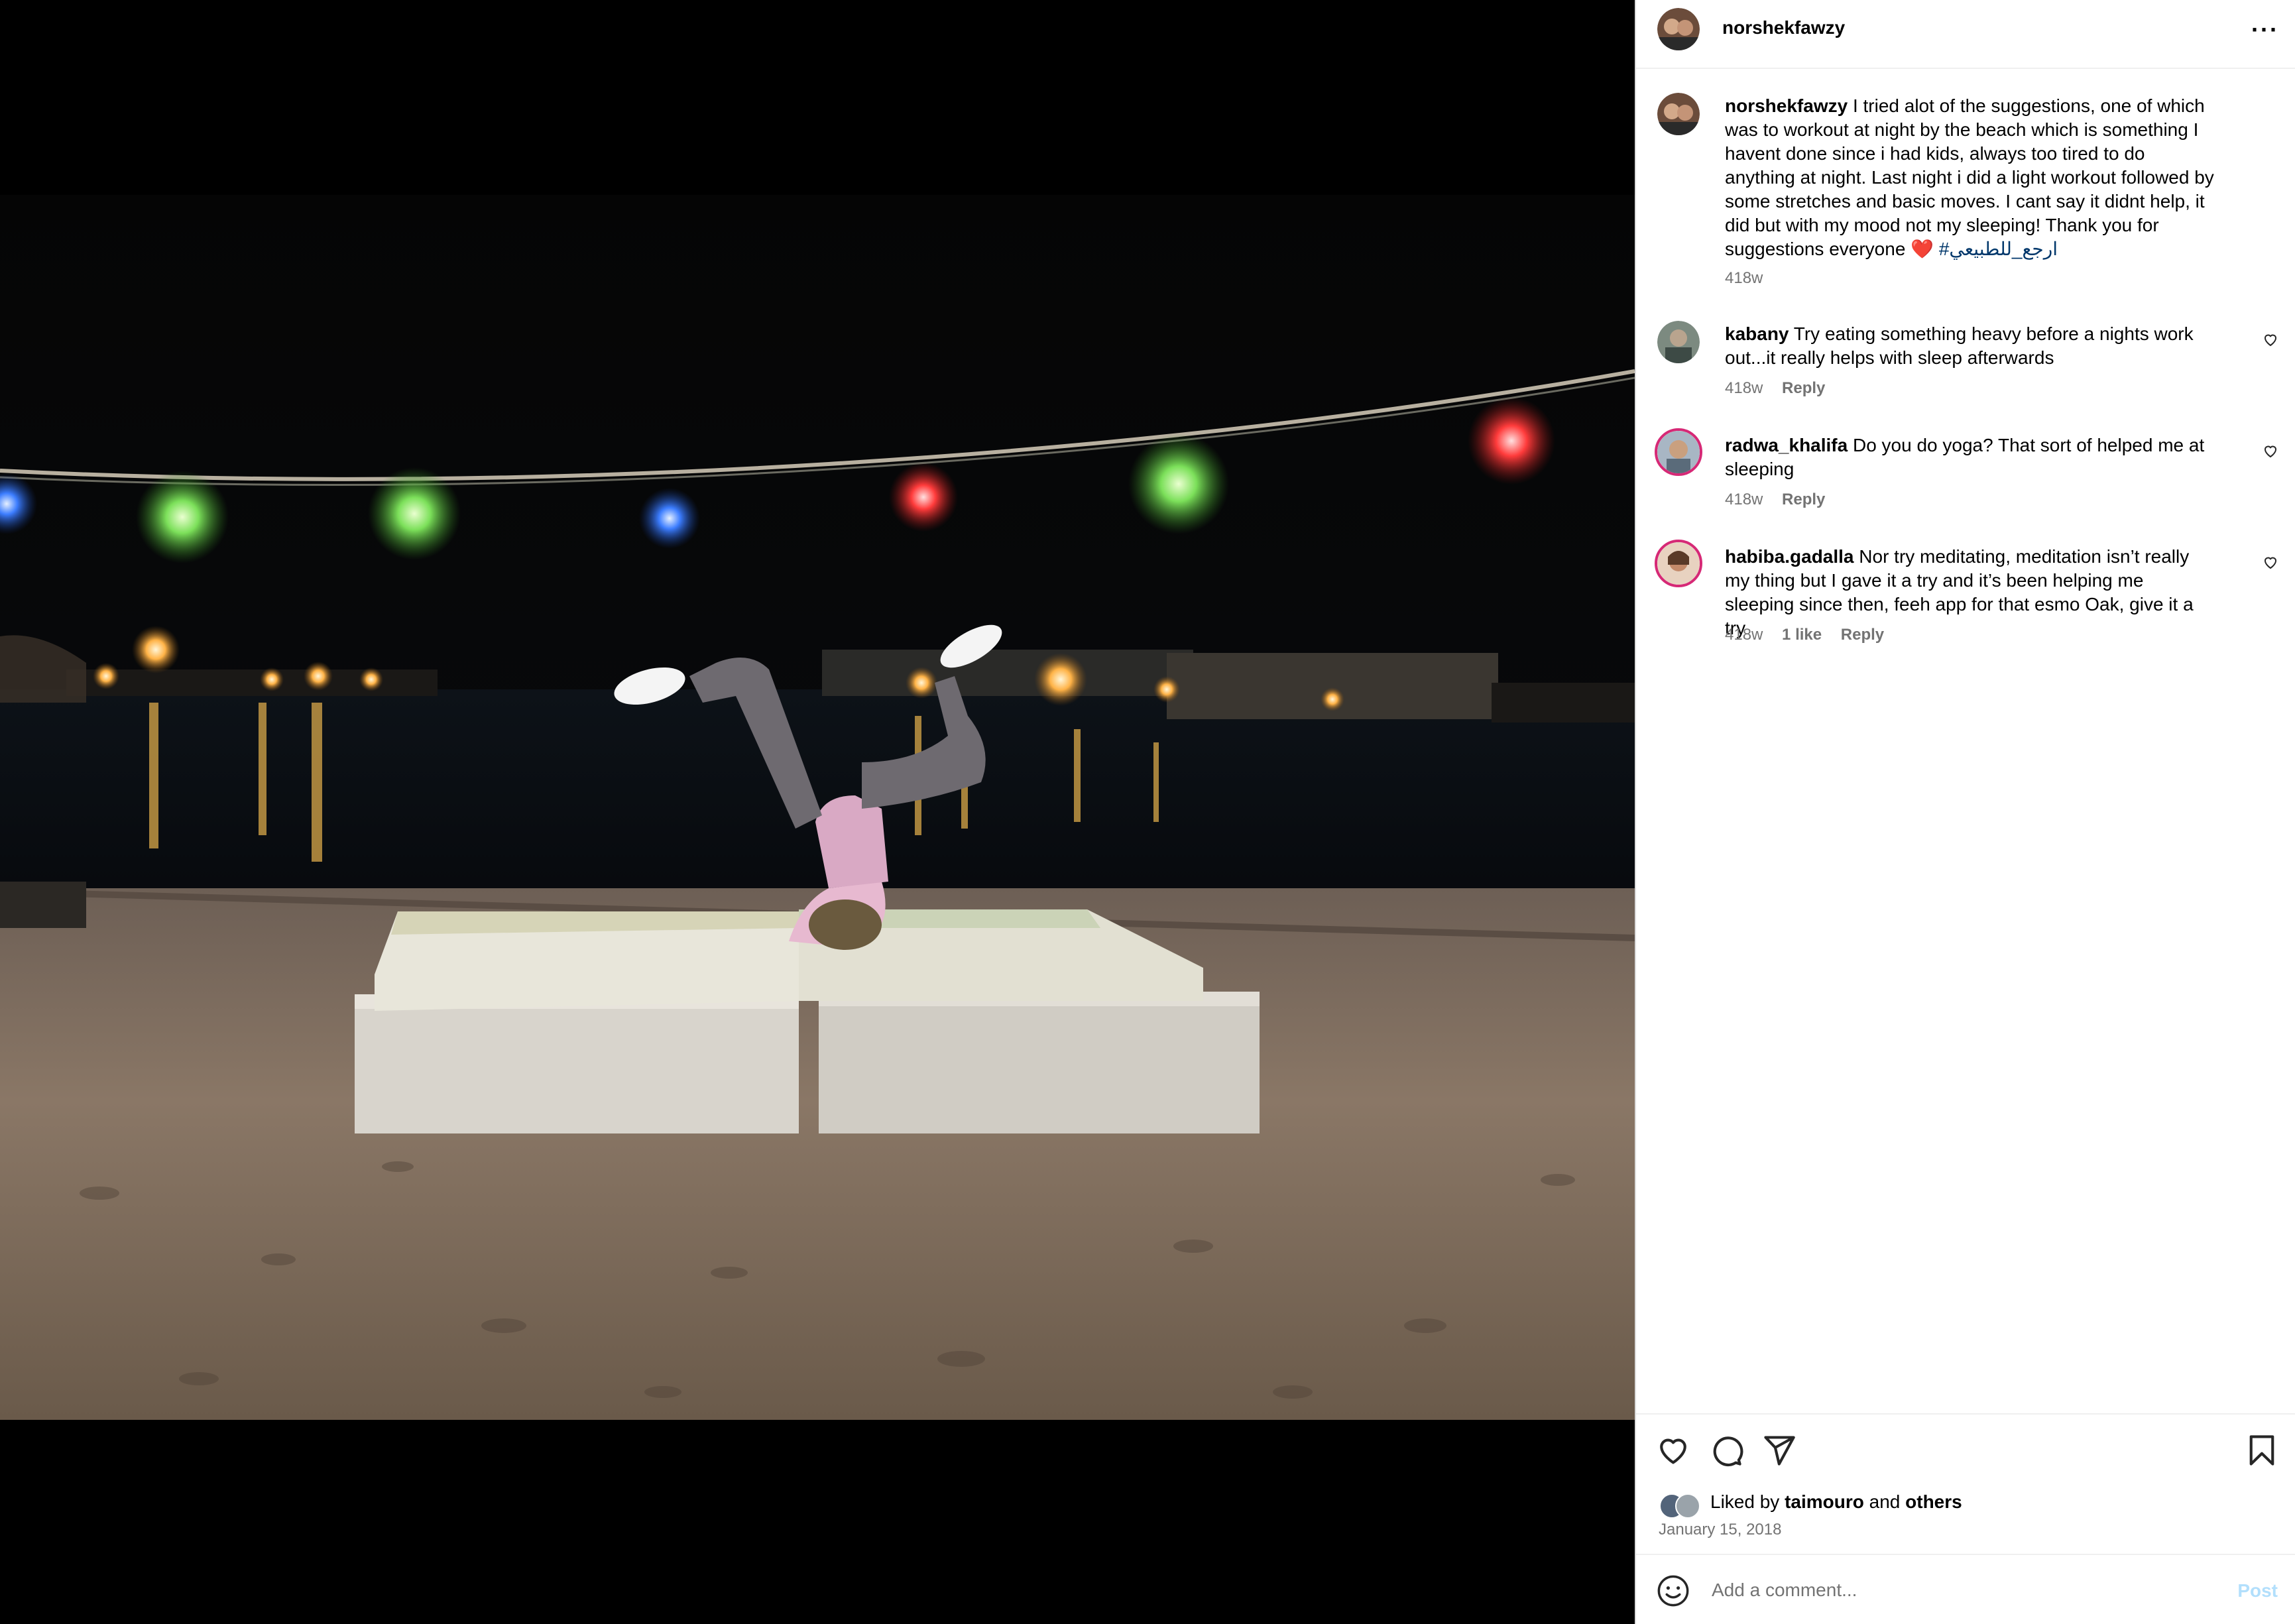  What do you see at coordinates (1923, 1590) in the screenshot?
I see `comment-input` at bounding box center [1923, 1590].